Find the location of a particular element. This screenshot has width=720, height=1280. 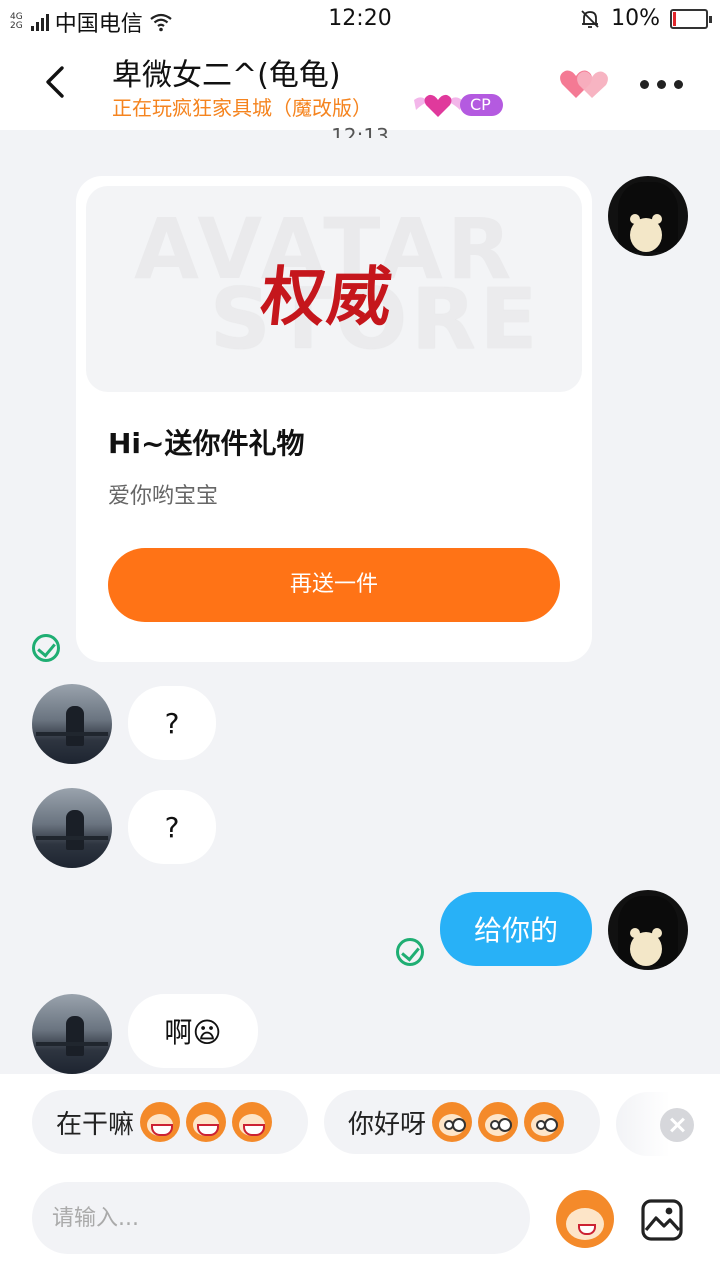

message-timestamp: 12:13 is located at coordinates (360, 131).